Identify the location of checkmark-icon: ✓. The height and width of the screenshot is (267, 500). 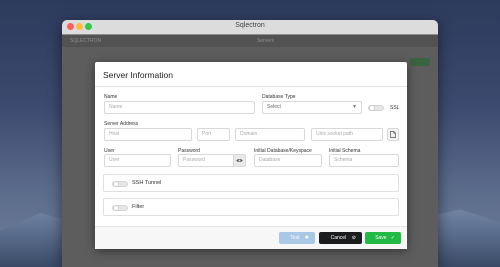
(392, 238).